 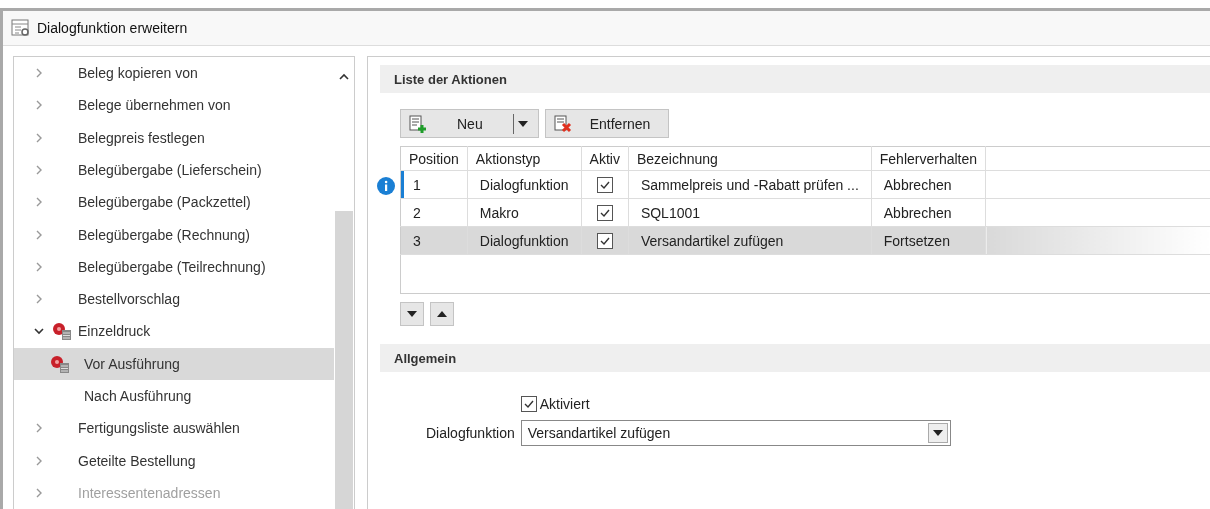 I want to click on tree-item: Geteilte Bestellung, so click(x=174, y=460).